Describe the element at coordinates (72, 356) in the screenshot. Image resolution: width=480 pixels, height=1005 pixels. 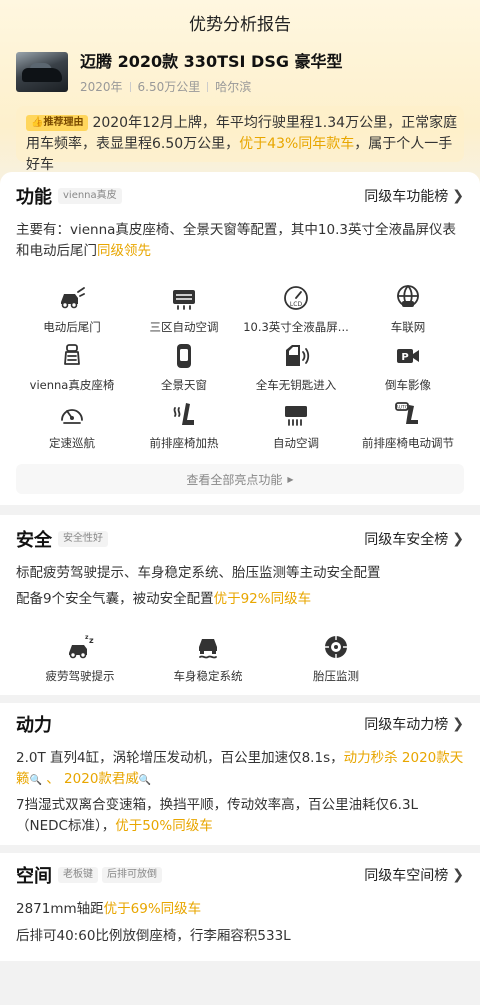
I see `leather-seat-icon` at that location.